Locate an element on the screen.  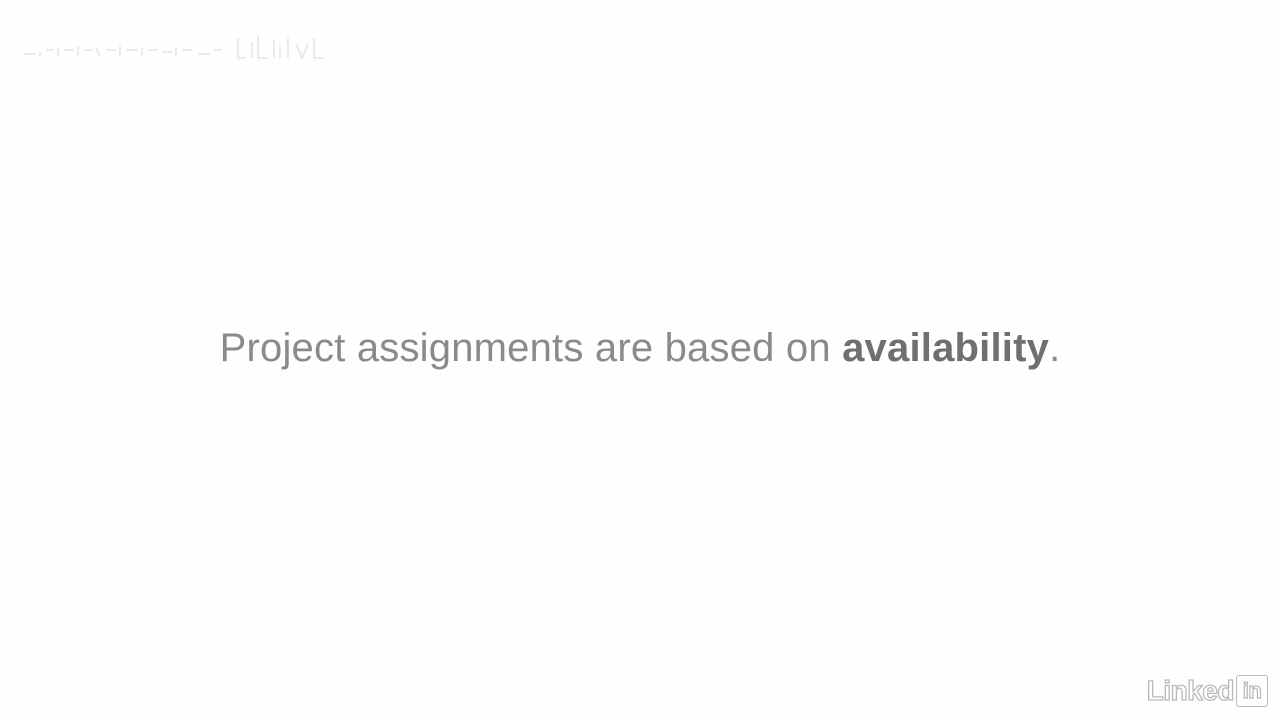
brand-in-box: in is located at coordinates (1252, 691).